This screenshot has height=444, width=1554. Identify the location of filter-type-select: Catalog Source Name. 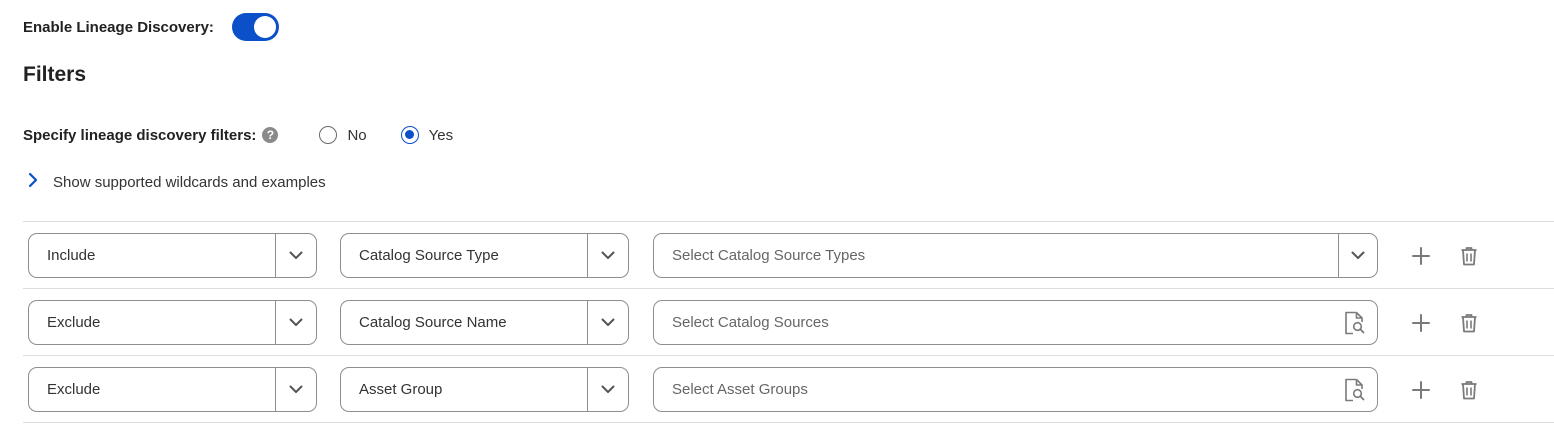
(484, 322).